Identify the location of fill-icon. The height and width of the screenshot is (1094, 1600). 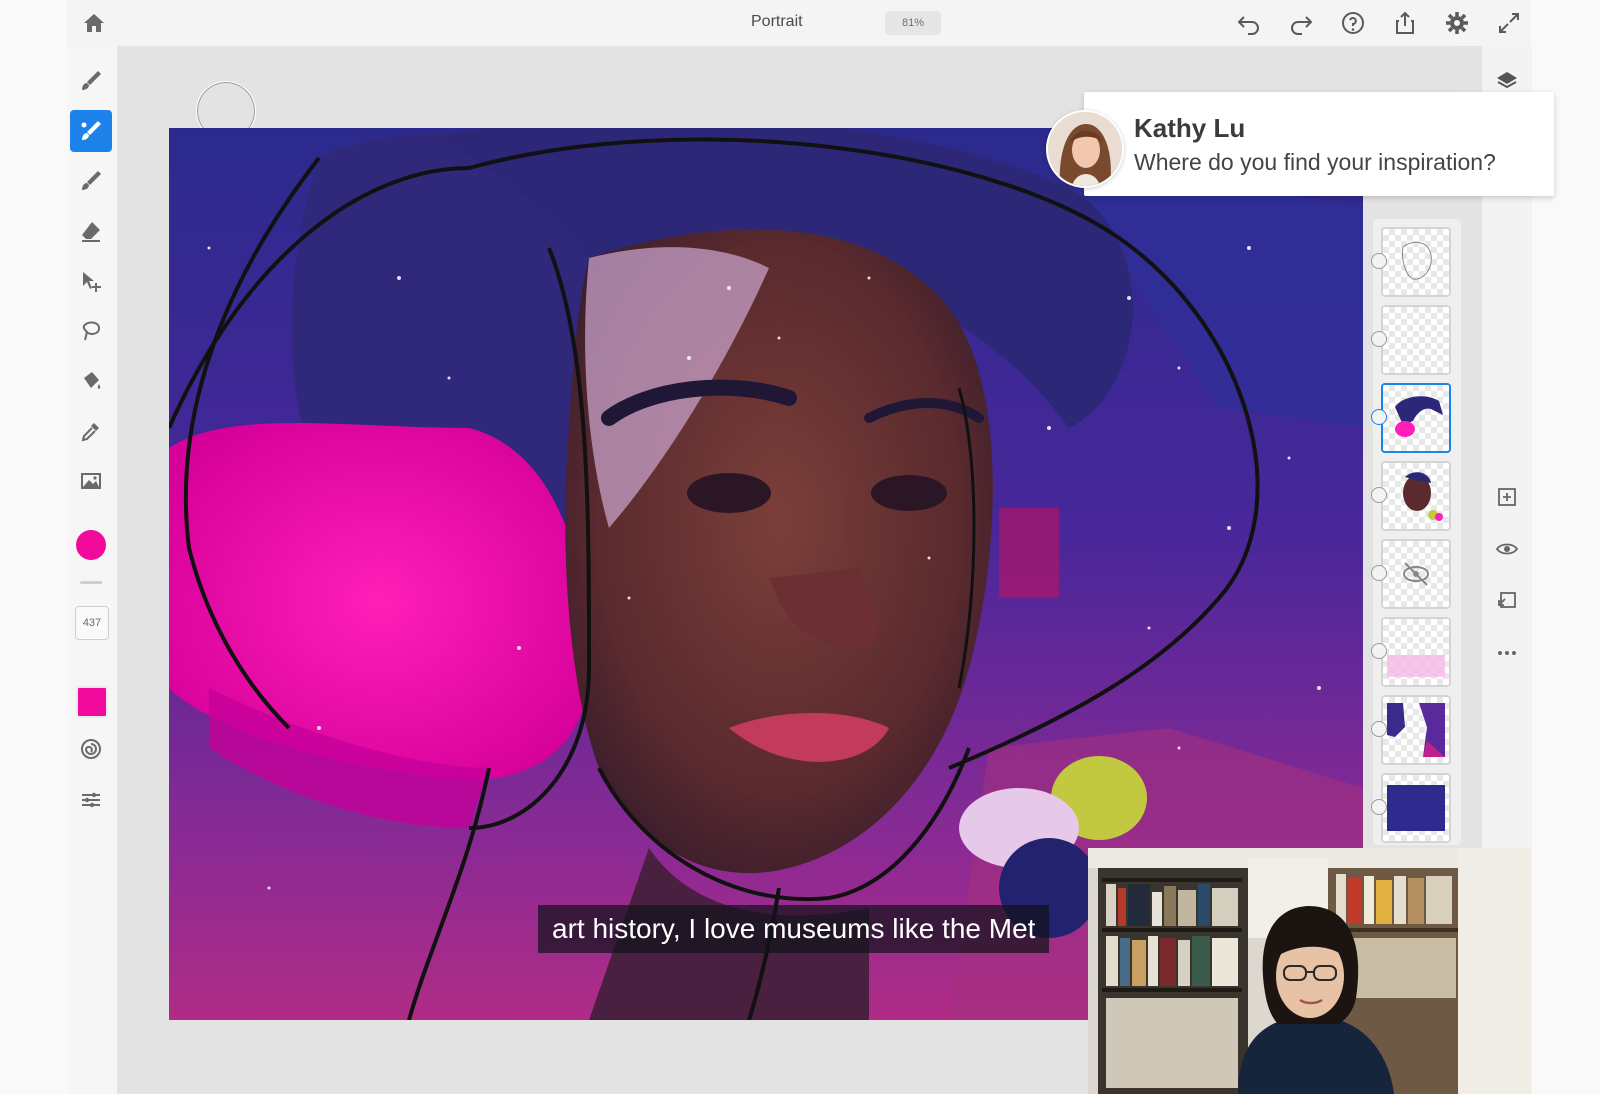
(91, 381).